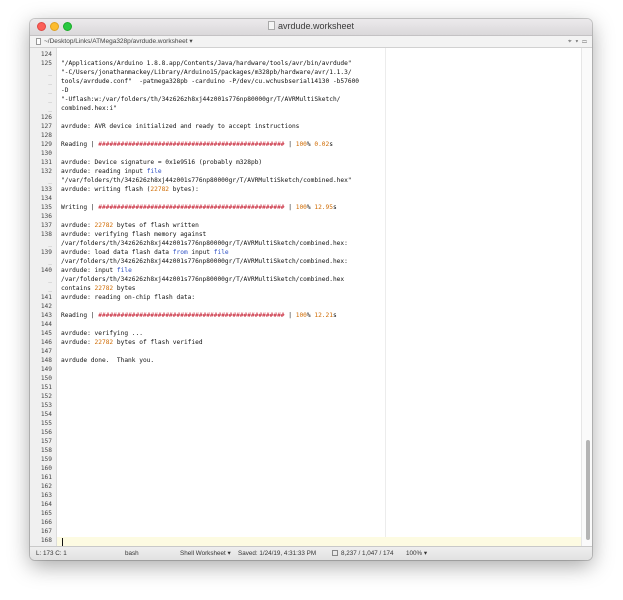 This screenshot has width=623, height=600. I want to click on text-line: avrdude: 22782 bytes of flash verified, so click(132, 342).